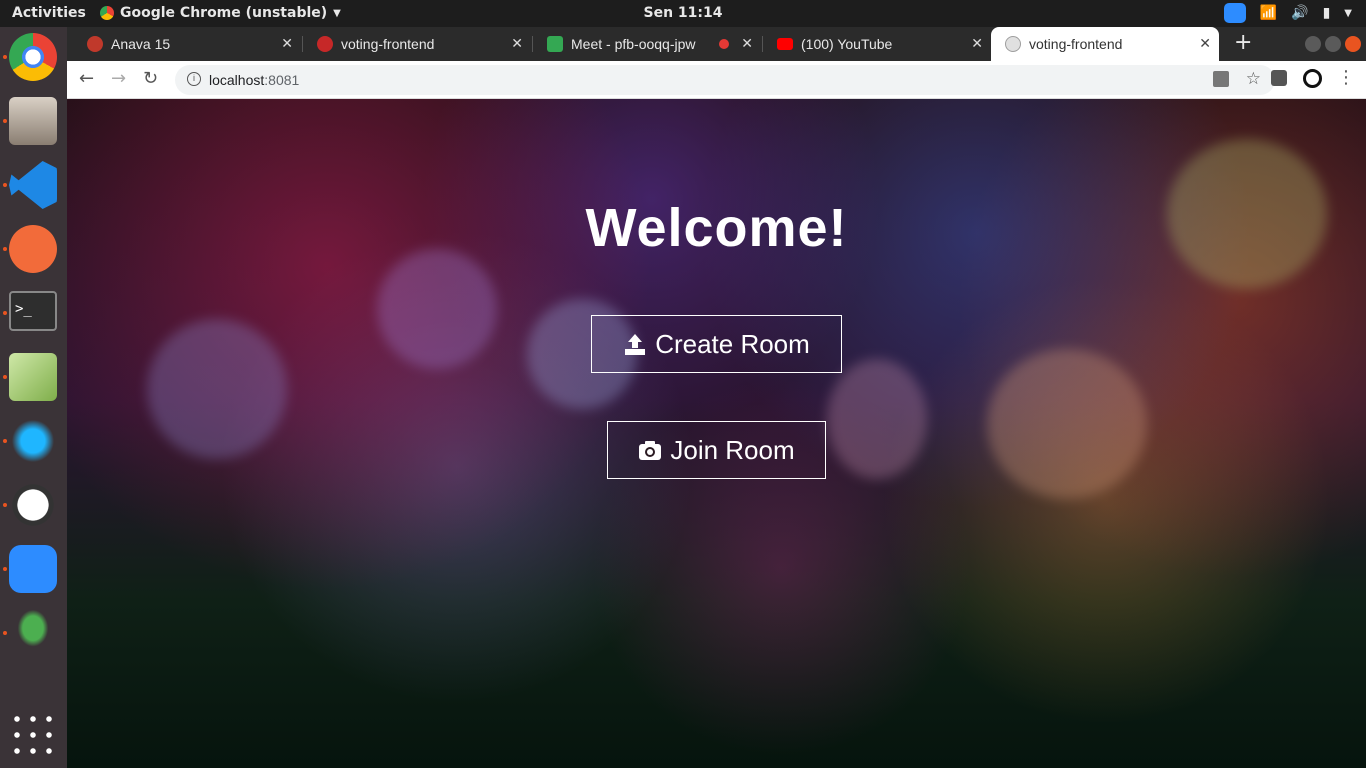  Describe the element at coordinates (33, 377) in the screenshot. I see `image-viewer-icon` at that location.